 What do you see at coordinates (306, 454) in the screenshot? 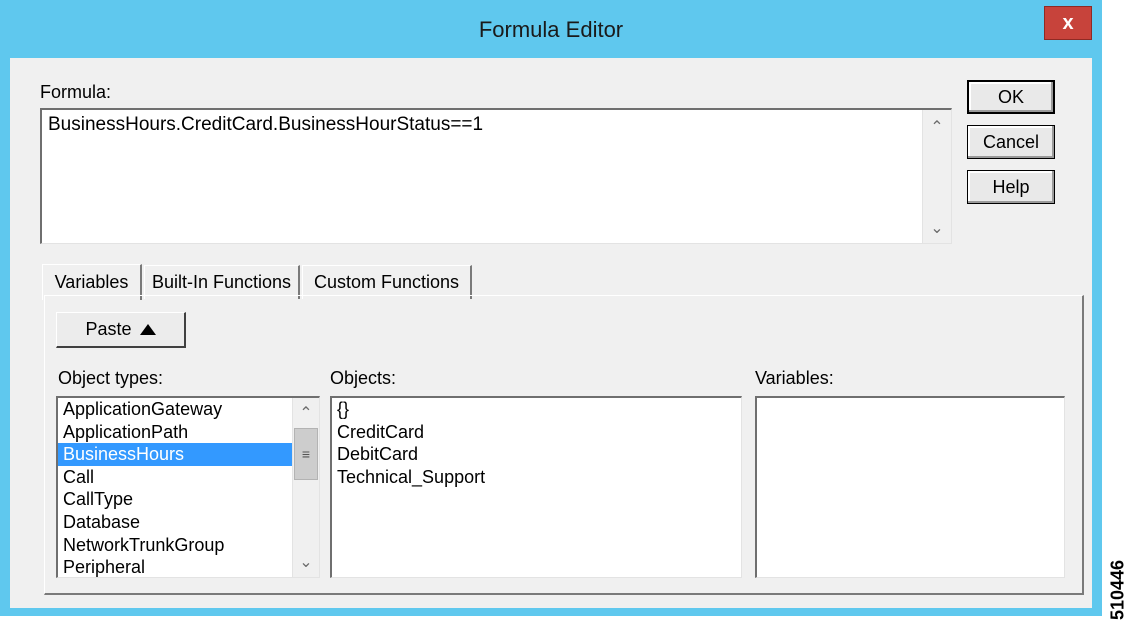
I see `scroll-thumb: ≡` at bounding box center [306, 454].